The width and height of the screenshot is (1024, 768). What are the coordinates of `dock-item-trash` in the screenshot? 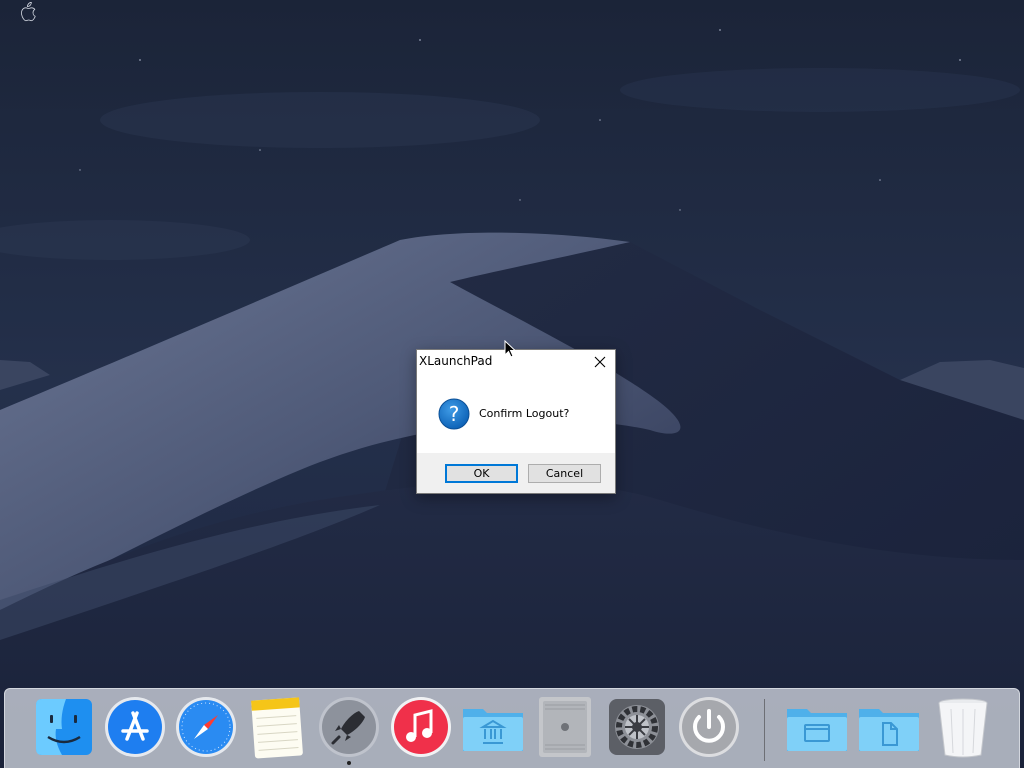 It's located at (963, 727).